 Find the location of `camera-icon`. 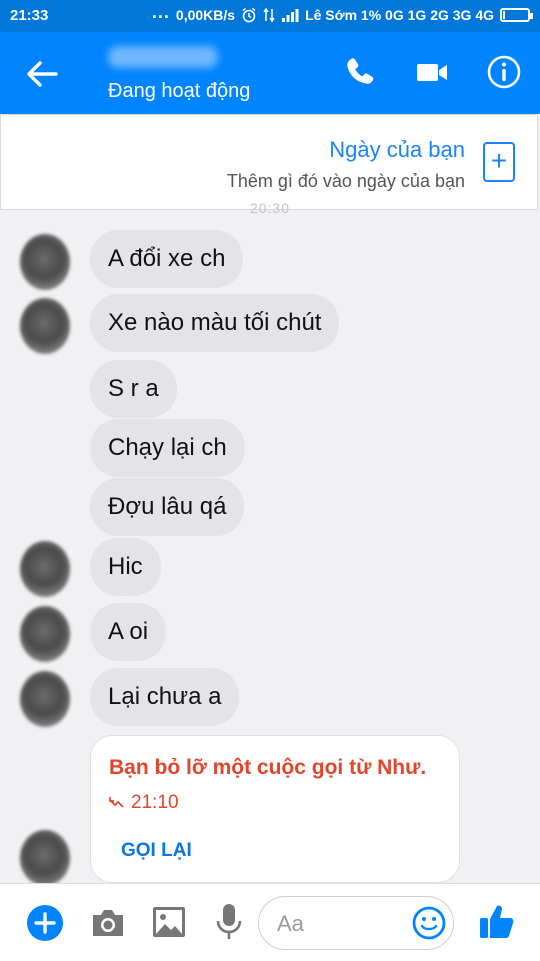

camera-icon is located at coordinates (108, 923).